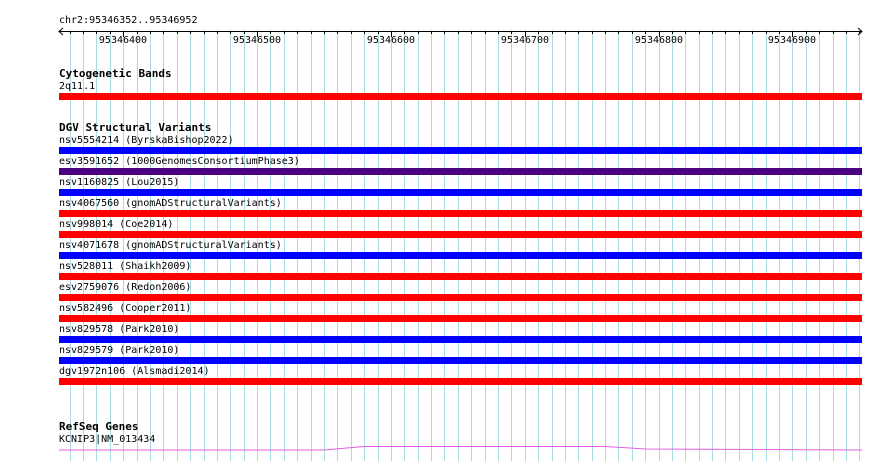 The height and width of the screenshot is (461, 890). I want to click on refseq-gene-intron-line, so click(461, 448).